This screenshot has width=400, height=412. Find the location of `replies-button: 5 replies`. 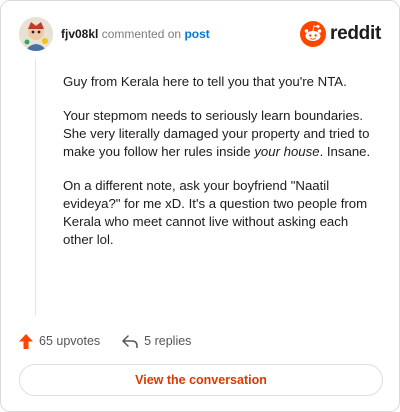

replies-button: 5 replies is located at coordinates (156, 341).